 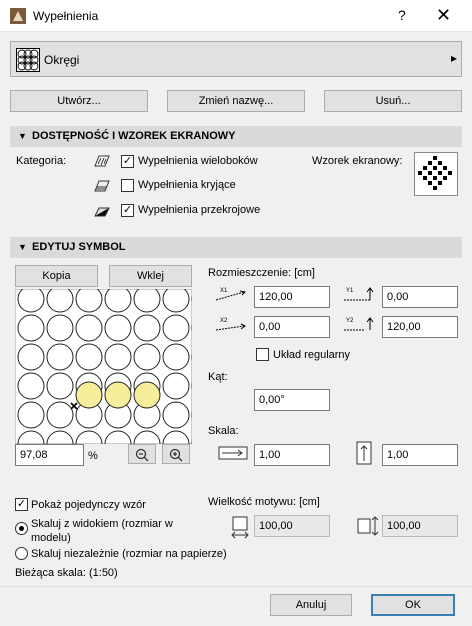 I want to click on availability-section-title: DOSTĘPNOŚĆ I WZOREK EKRANOWY, so click(x=134, y=136).